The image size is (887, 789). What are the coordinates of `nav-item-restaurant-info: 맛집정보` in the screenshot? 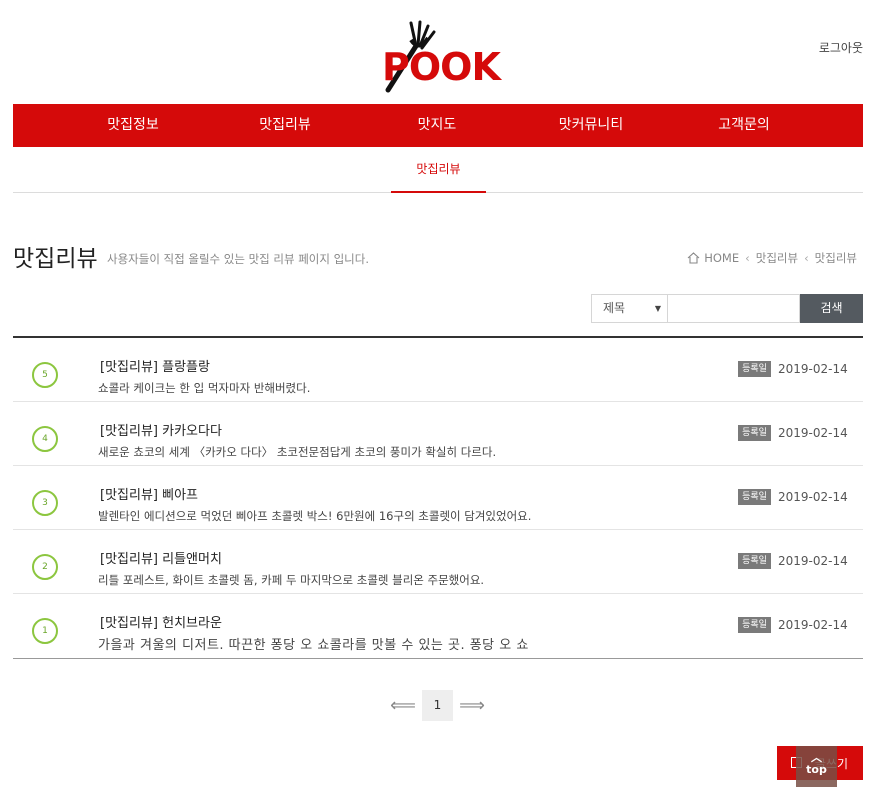 It's located at (133, 125).